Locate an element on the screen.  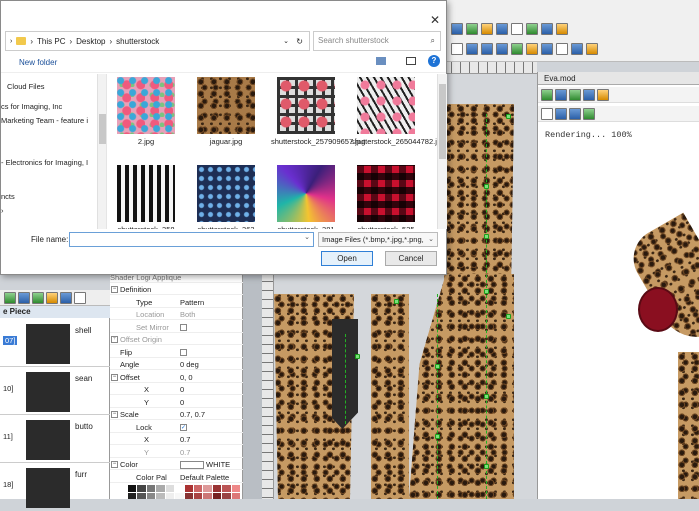
brush-icon is located at coordinates (52, 297).